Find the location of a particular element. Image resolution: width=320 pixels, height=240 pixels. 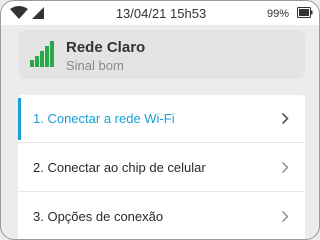

menu-item-label: 3. Opções de conexão is located at coordinates (98, 216).